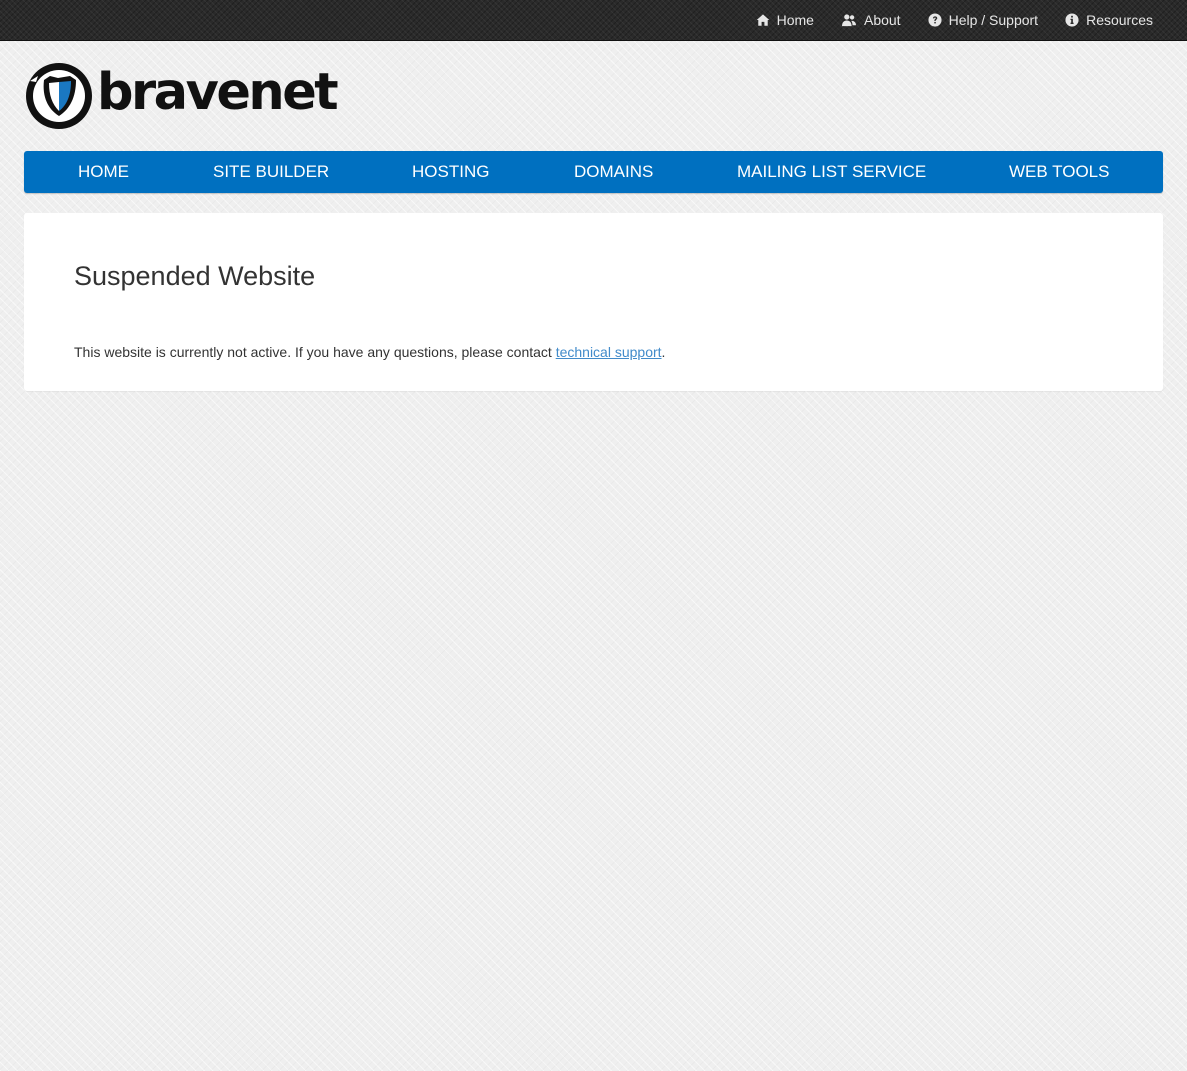  Describe the element at coordinates (882, 20) in the screenshot. I see `topnav-about-label: About` at that location.